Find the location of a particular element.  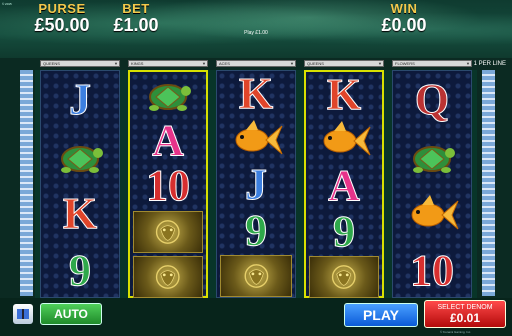

reel-5: Q 10 is located at coordinates (432, 184).